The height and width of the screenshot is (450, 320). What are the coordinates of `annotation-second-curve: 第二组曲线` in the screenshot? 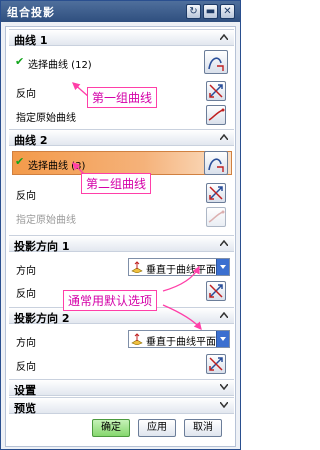 It's located at (116, 183).